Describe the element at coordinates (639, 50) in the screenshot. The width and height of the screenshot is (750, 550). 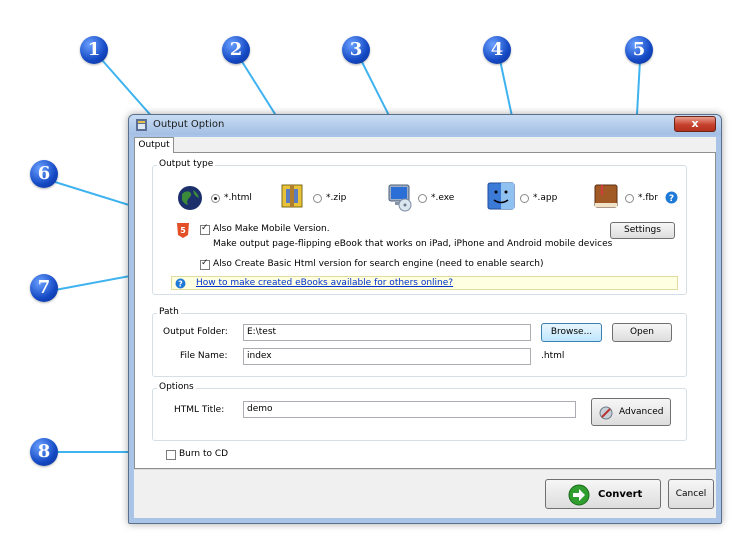
I see `callout-5: 5` at that location.